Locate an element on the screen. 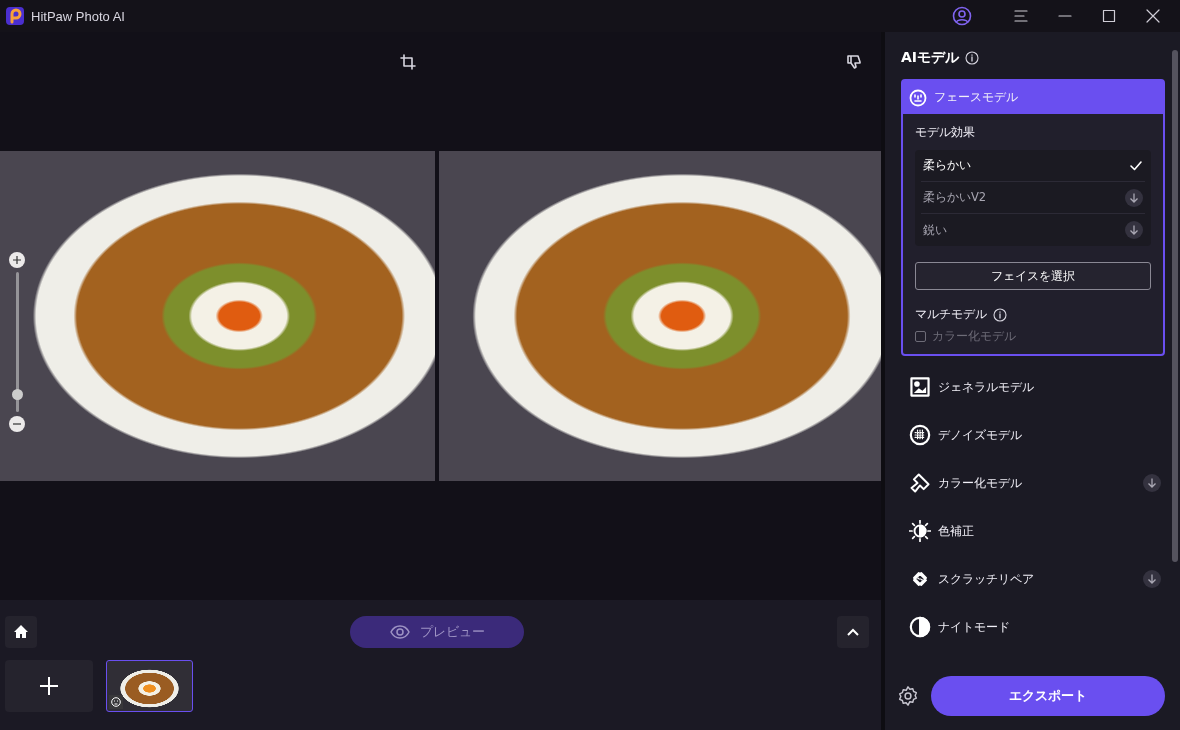 The width and height of the screenshot is (1180, 730). thumbs-down-icon is located at coordinates (854, 62).